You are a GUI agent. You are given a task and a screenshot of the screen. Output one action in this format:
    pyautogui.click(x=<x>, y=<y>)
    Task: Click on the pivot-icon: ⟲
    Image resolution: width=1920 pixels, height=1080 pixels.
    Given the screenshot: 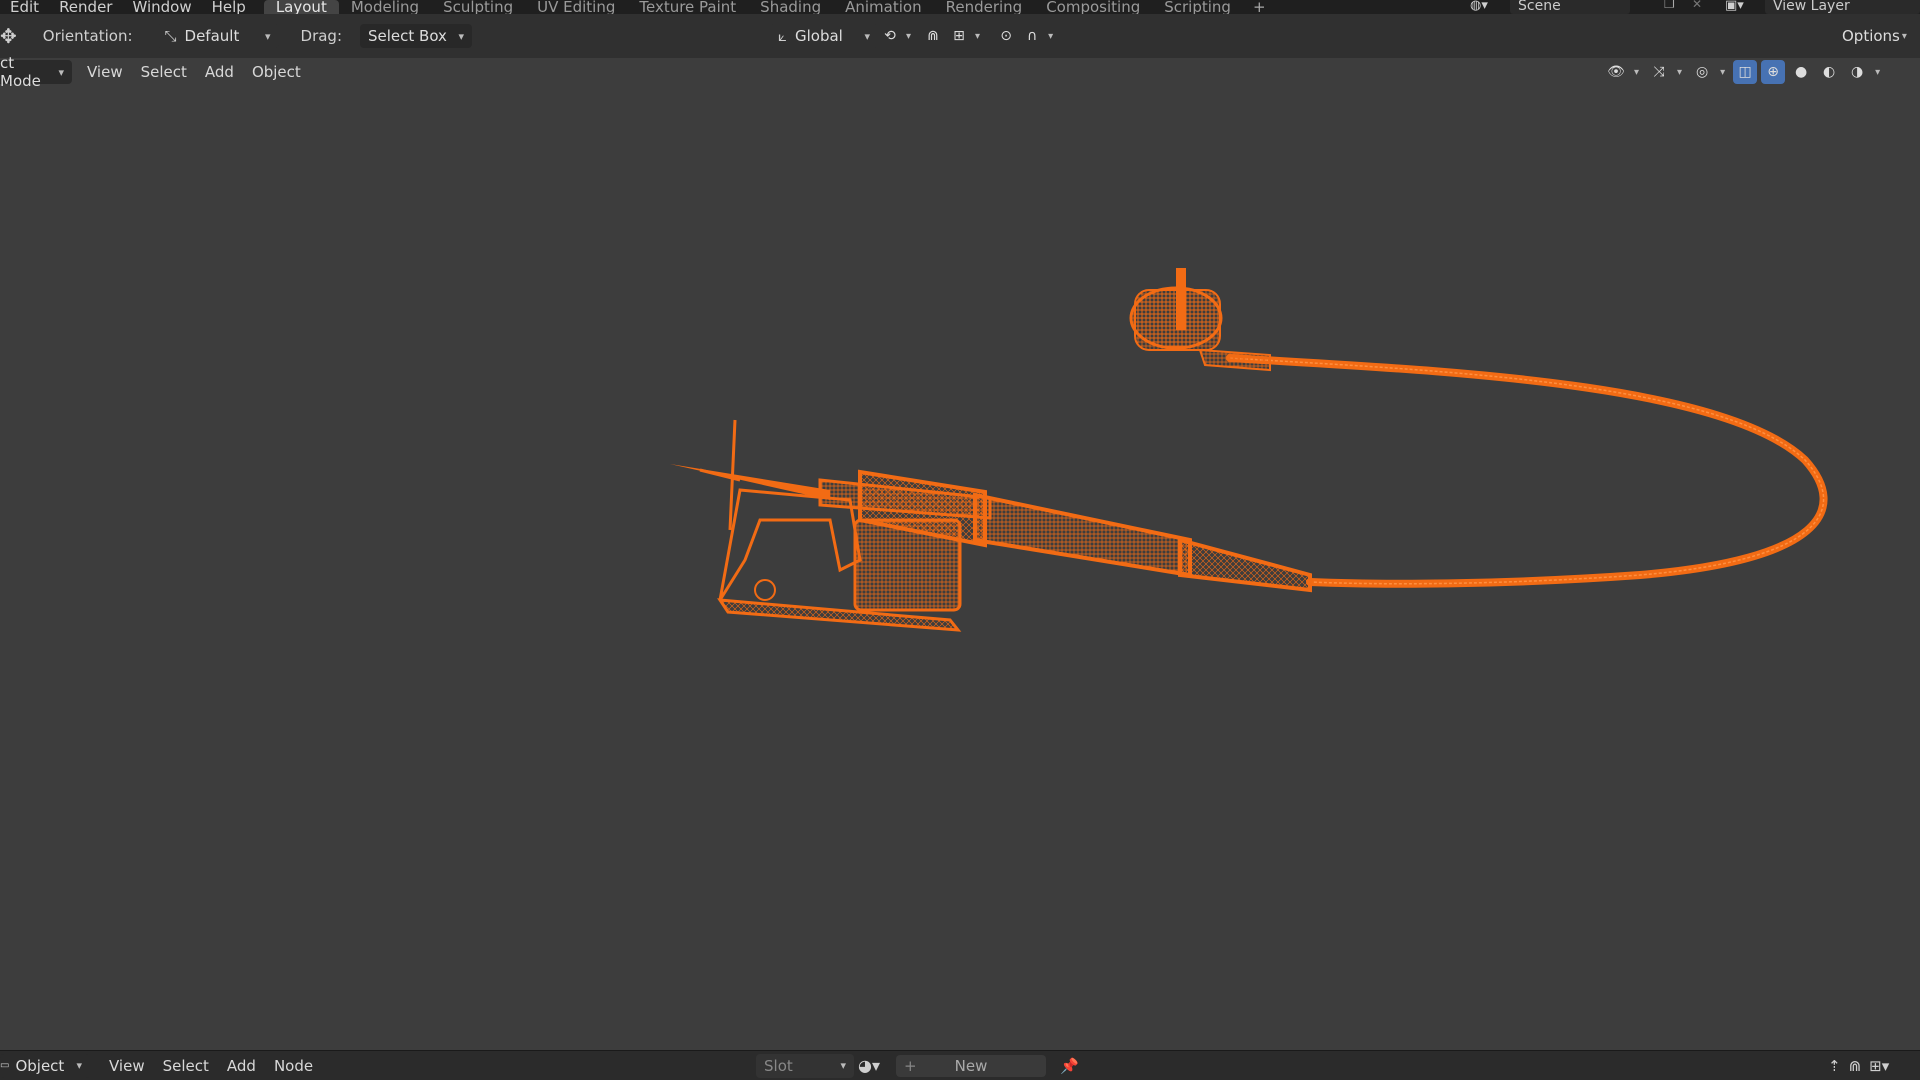 What is the action you would take?
    pyautogui.click(x=890, y=36)
    